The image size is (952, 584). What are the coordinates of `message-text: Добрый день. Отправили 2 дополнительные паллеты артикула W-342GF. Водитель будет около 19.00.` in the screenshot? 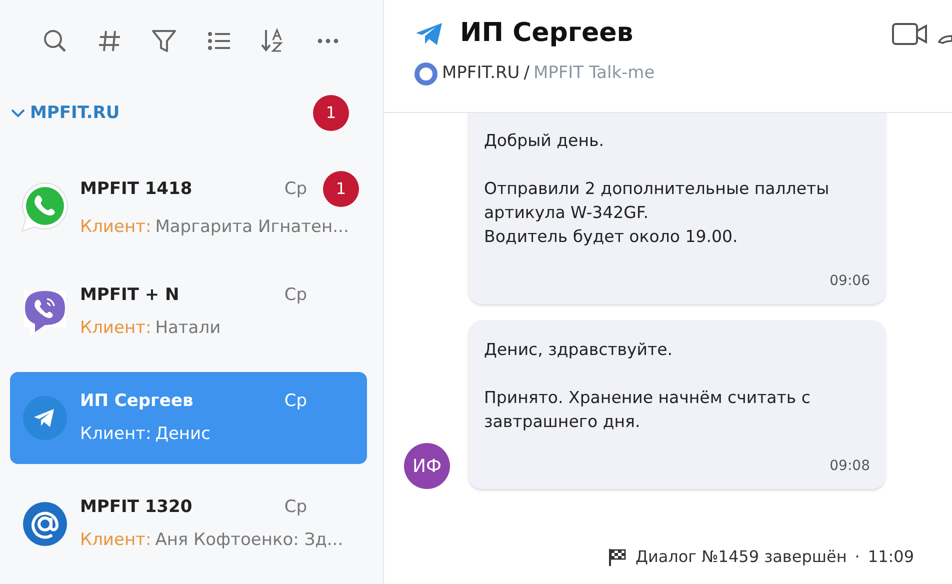 It's located at (657, 189).